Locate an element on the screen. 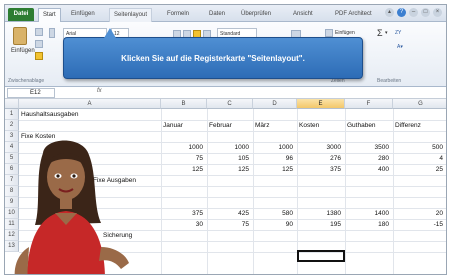 The height and width of the screenshot is (279, 452). editing-group-label: Bearbeiten is located at coordinates (389, 81).